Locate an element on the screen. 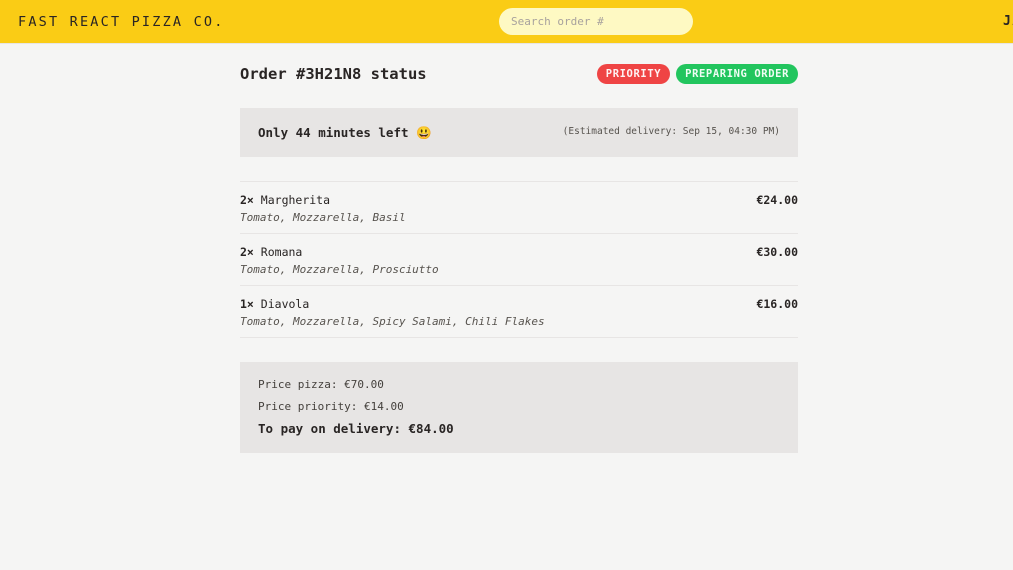 The width and height of the screenshot is (1013, 570). app-header: FAST REACT PIZZA CO. JA is located at coordinates (506, 22).